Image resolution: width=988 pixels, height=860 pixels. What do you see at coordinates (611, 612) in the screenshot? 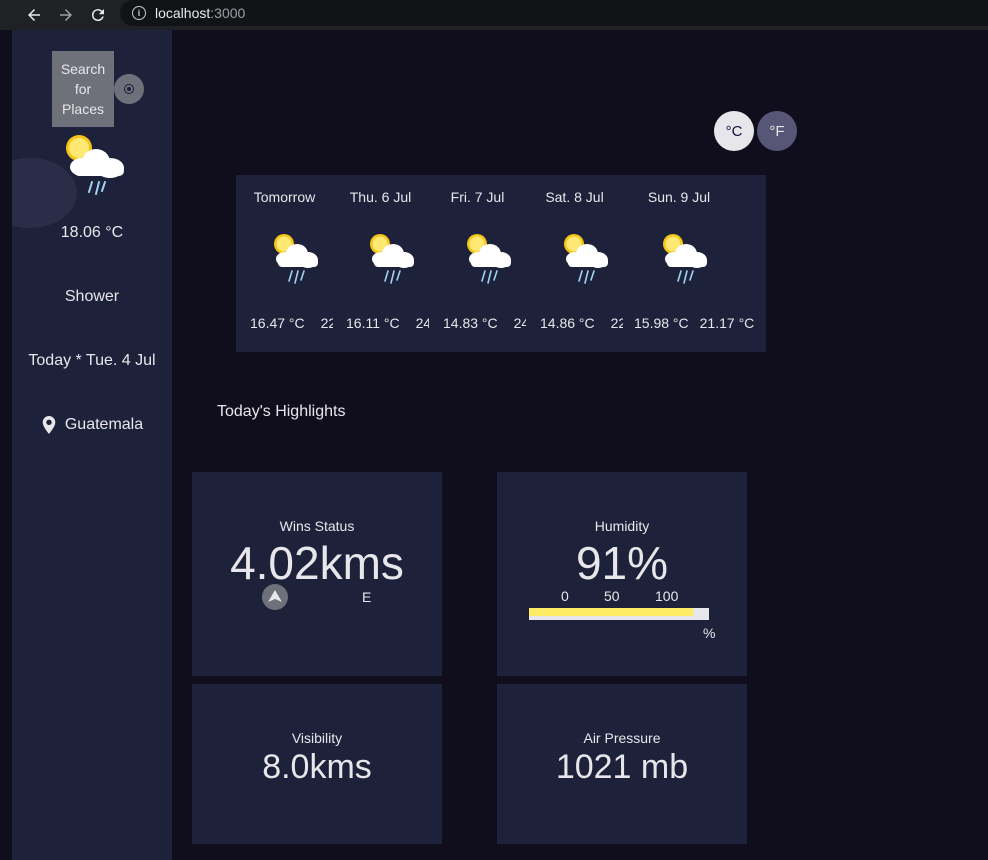
I see `humidity-bar-fill` at bounding box center [611, 612].